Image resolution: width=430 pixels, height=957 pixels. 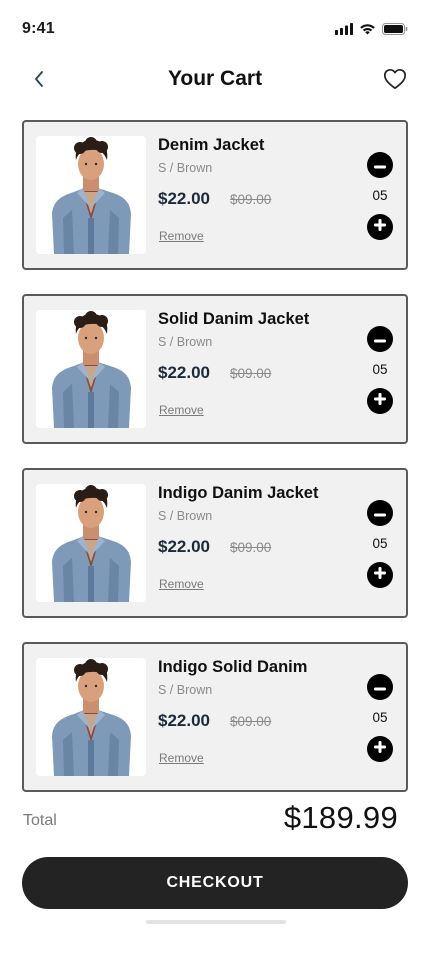 I want to click on header: Your Cart, so click(x=215, y=80).